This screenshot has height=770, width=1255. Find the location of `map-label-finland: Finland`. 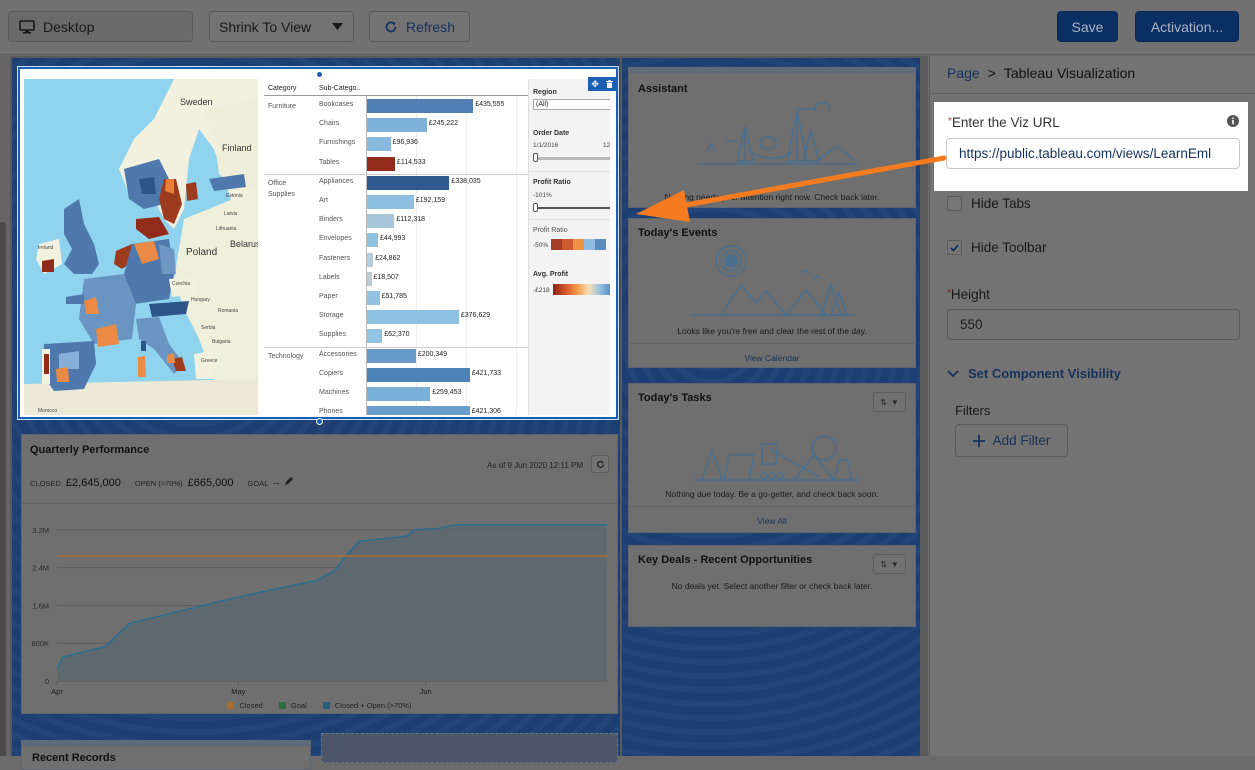

map-label-finland: Finland is located at coordinates (237, 148).